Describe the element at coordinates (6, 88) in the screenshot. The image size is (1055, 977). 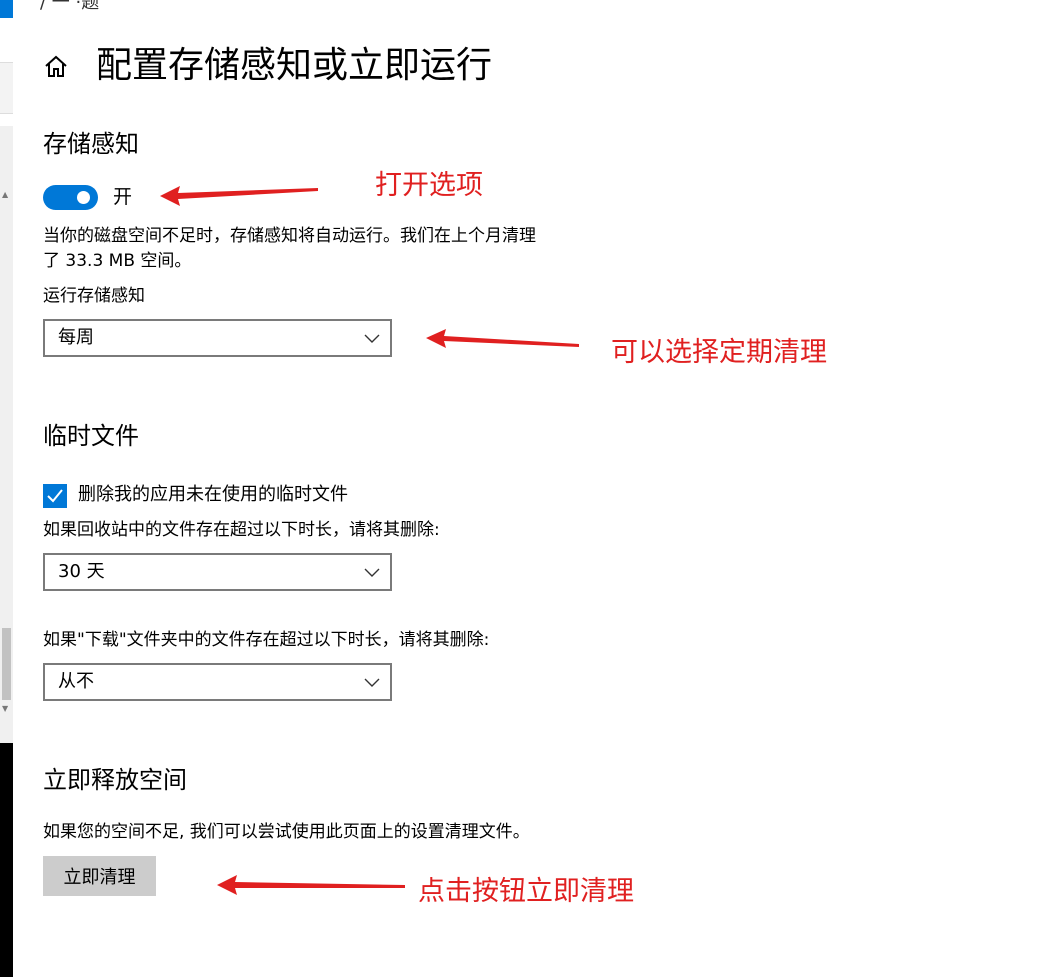
I see `nav-search-box-edge` at that location.